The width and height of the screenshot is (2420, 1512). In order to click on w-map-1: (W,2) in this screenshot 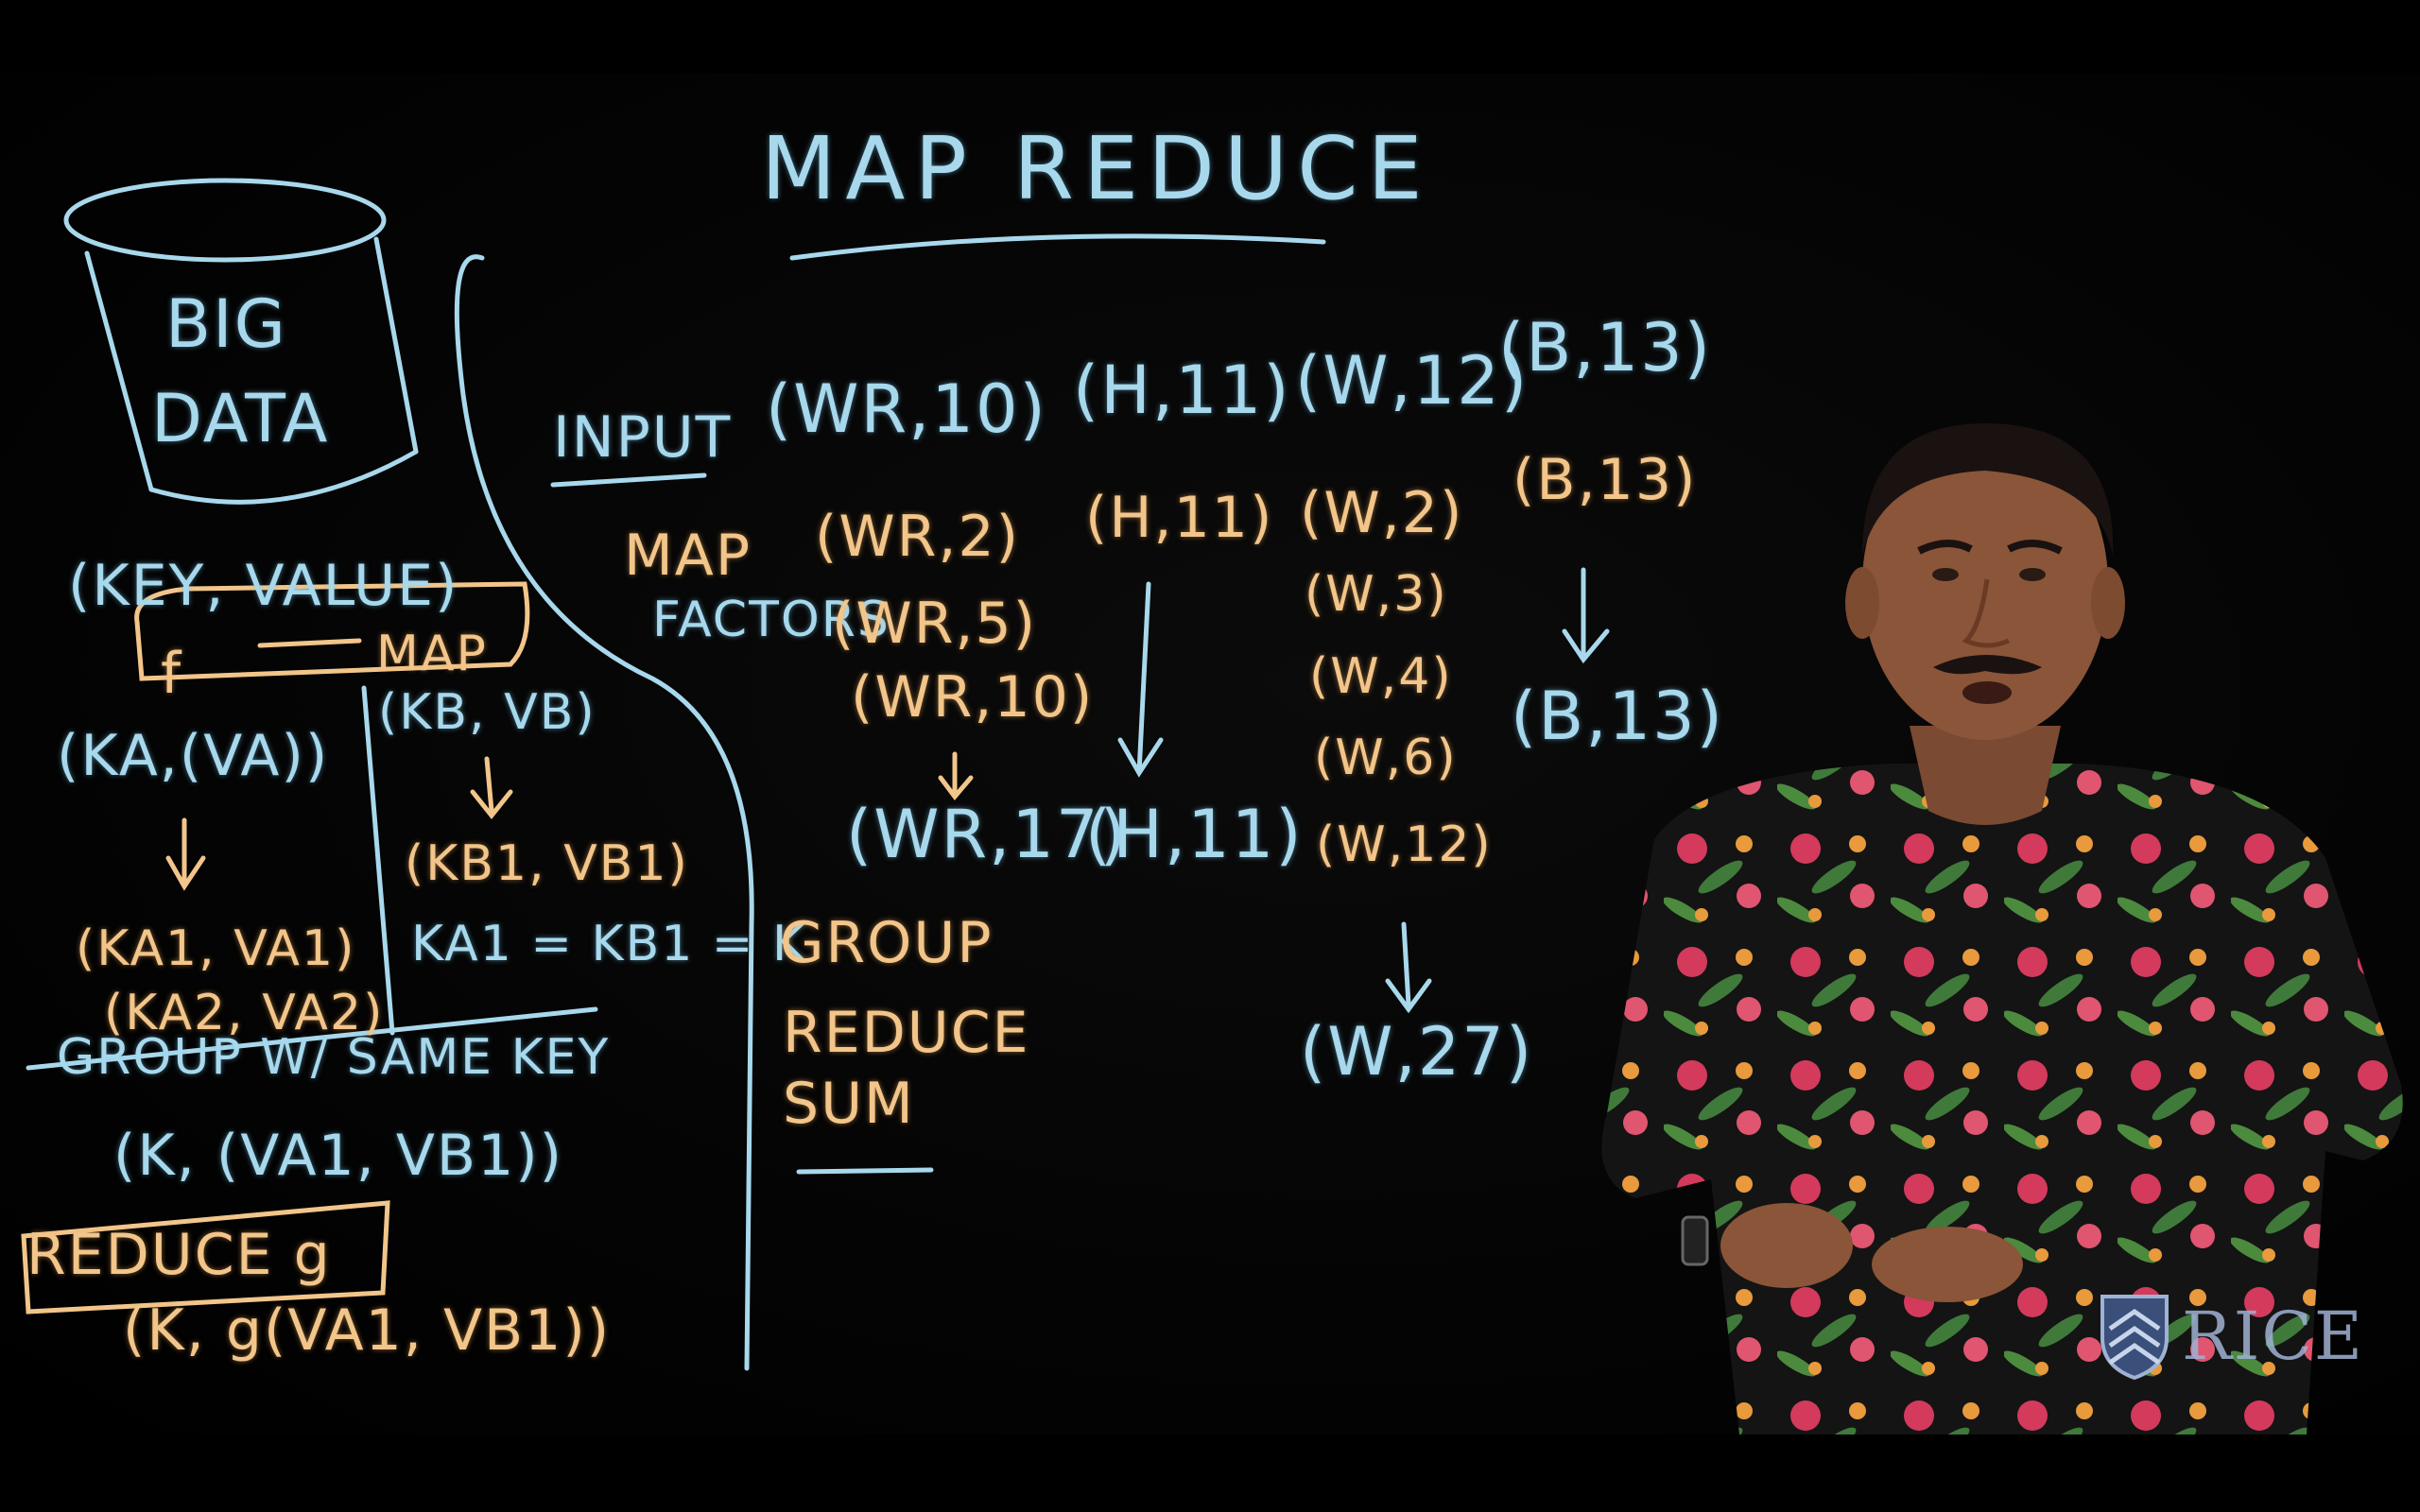, I will do `click(1382, 513)`.